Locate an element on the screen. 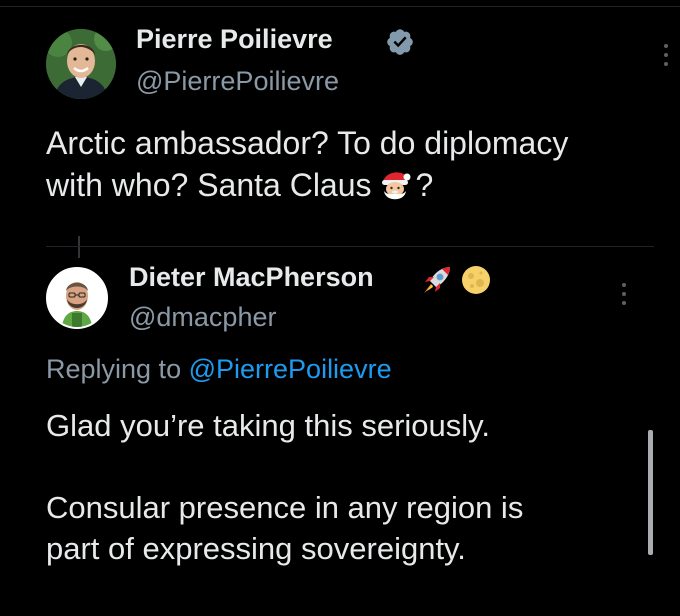 Image resolution: width=680 pixels, height=616 pixels. scrollbar-thumb is located at coordinates (650, 492).